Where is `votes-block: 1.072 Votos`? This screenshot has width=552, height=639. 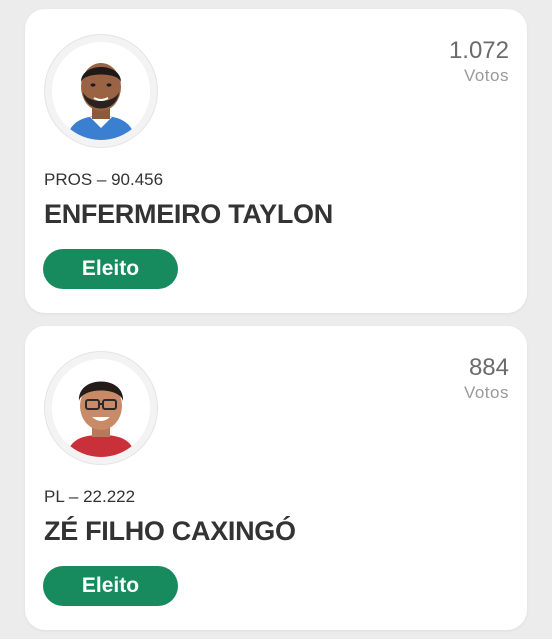
votes-block: 1.072 Votos is located at coordinates (479, 62).